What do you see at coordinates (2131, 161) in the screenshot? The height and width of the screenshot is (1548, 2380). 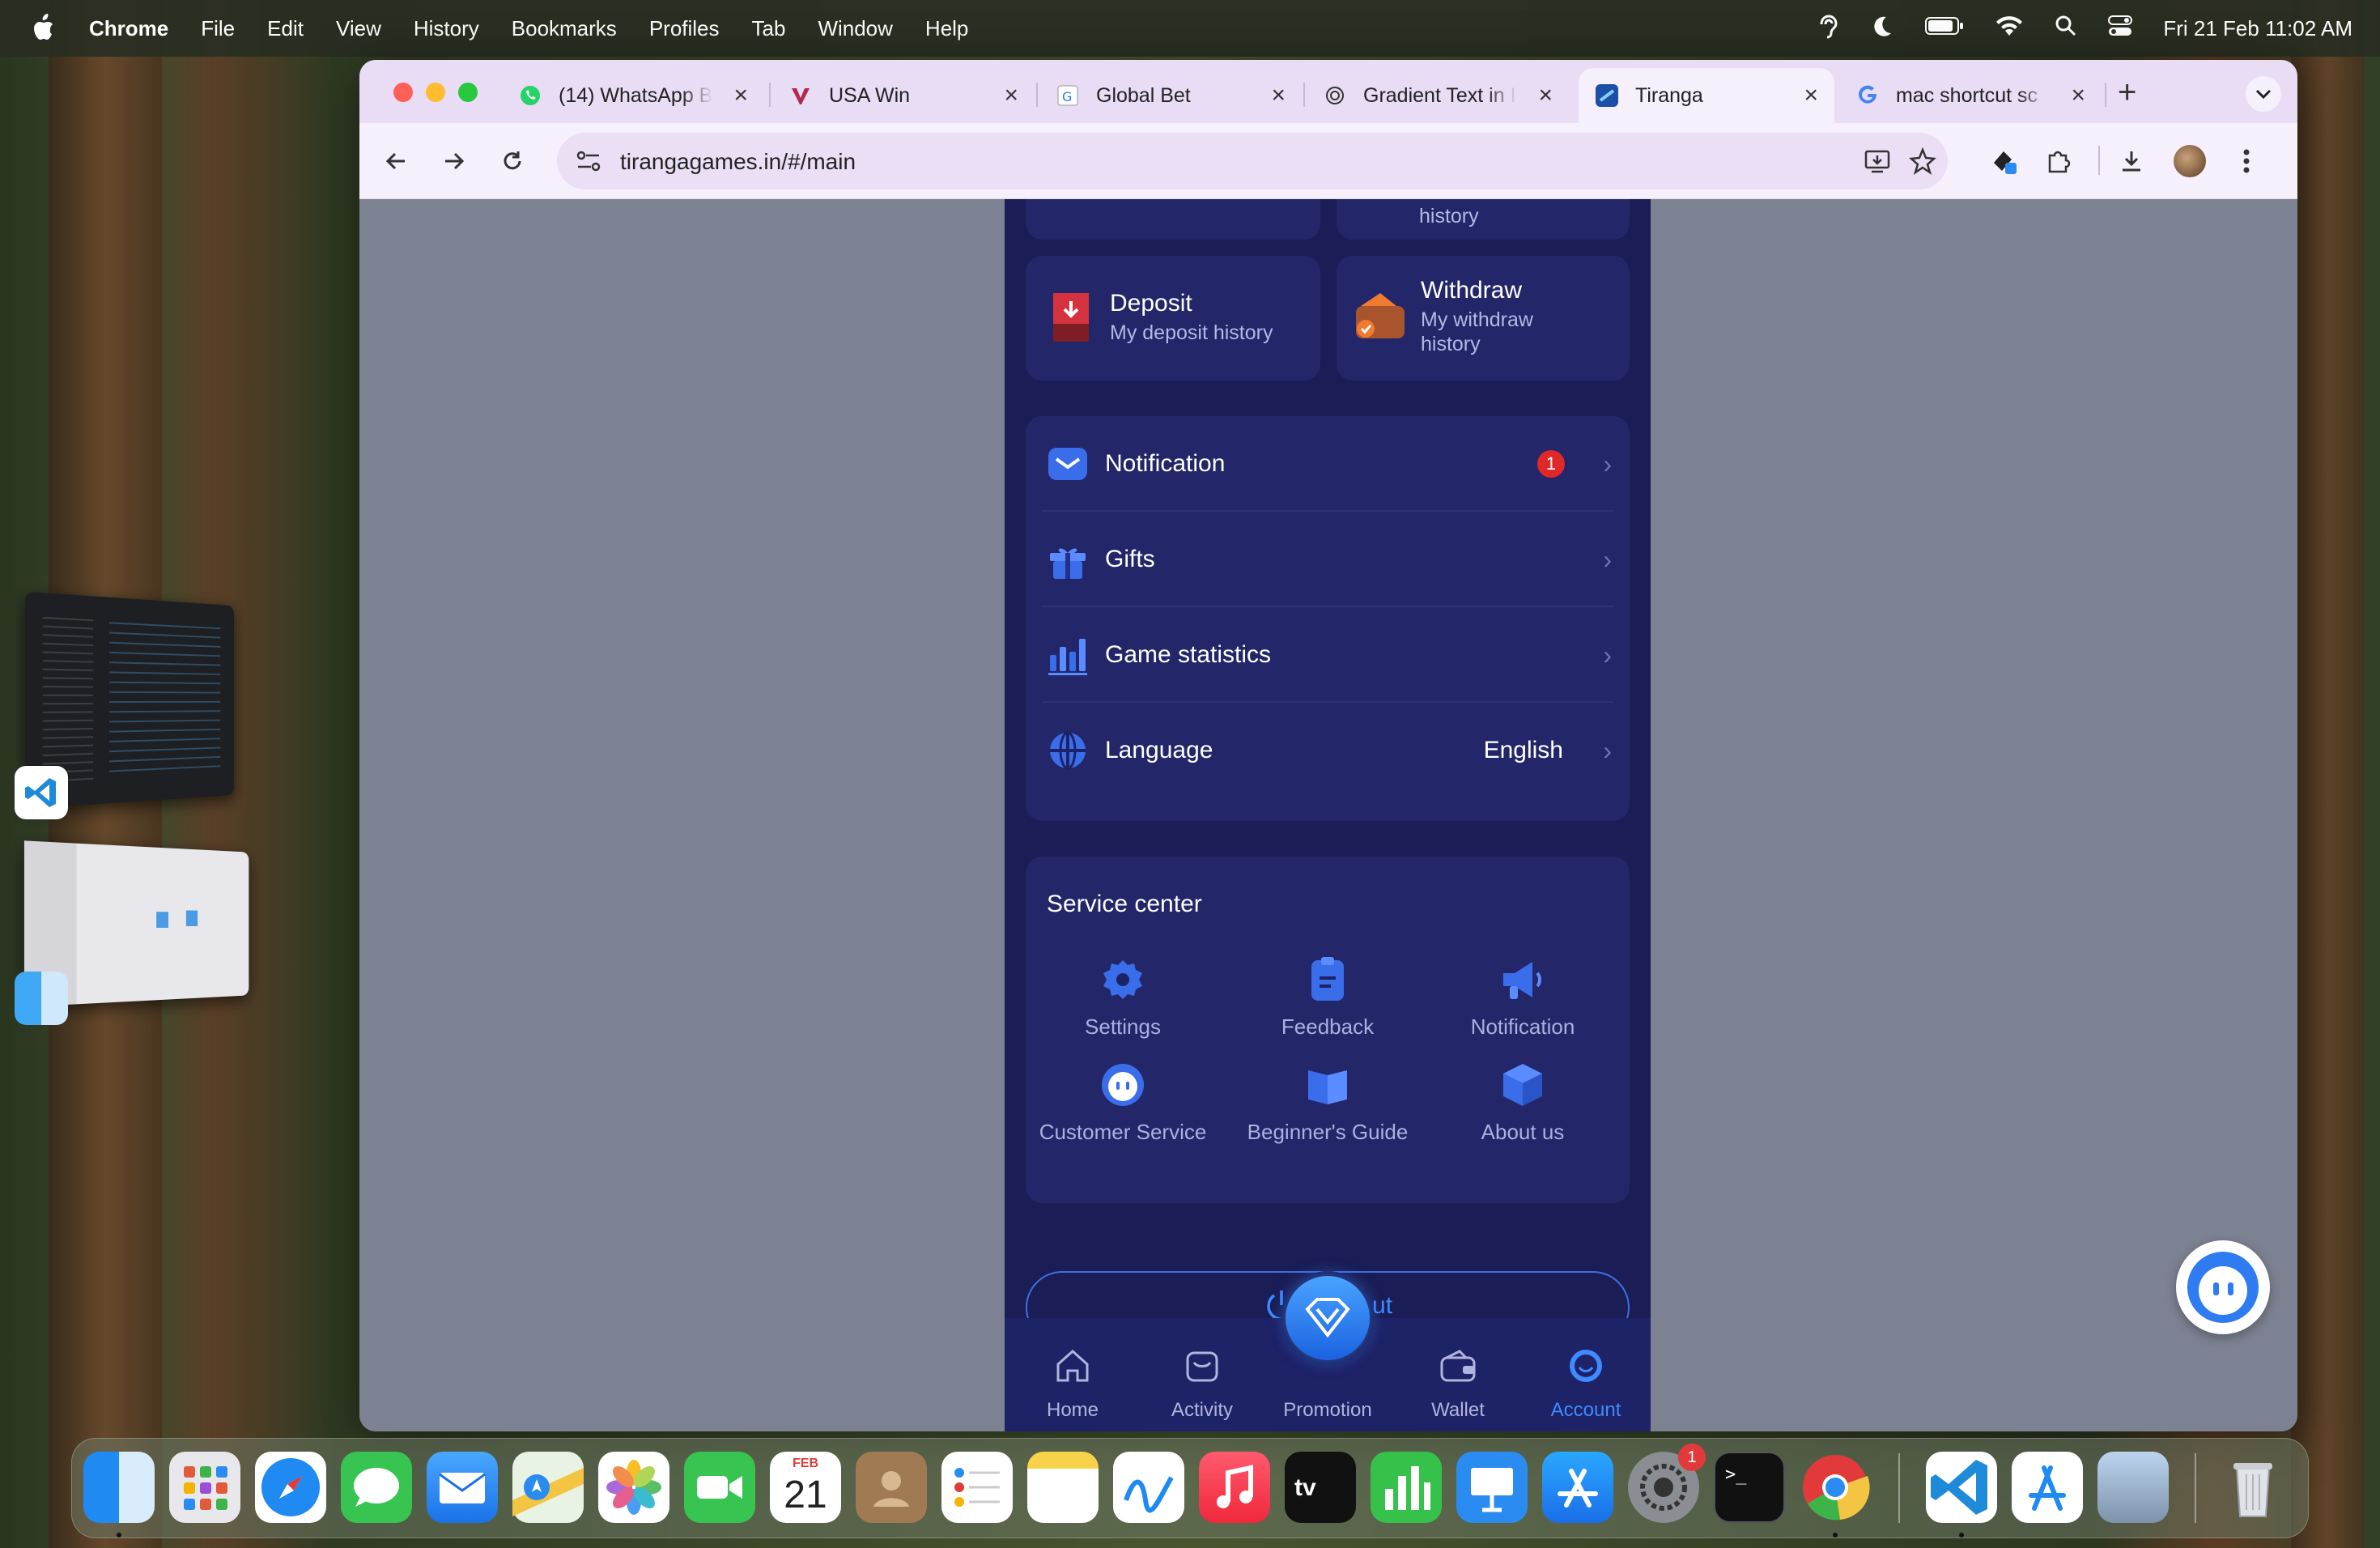 I see `downloads-icon` at bounding box center [2131, 161].